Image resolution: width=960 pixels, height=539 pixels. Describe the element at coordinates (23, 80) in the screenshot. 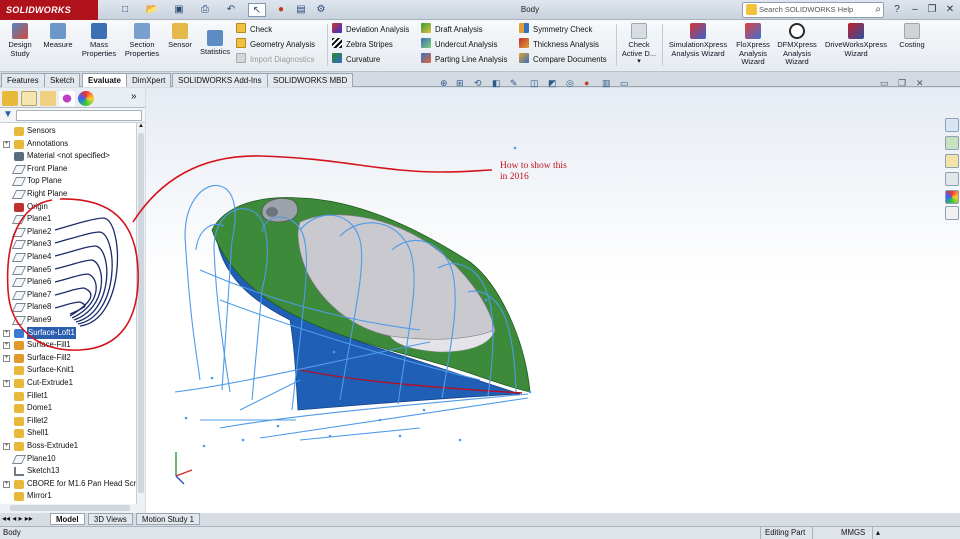

I see `tab-features: Features` at that location.